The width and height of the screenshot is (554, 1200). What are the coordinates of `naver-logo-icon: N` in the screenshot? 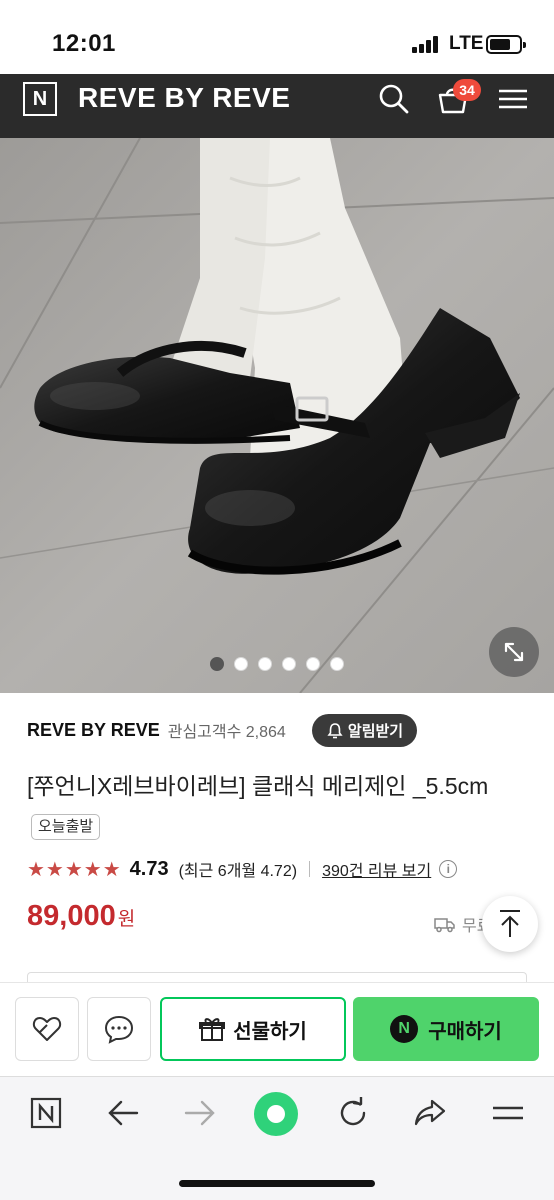 It's located at (40, 99).